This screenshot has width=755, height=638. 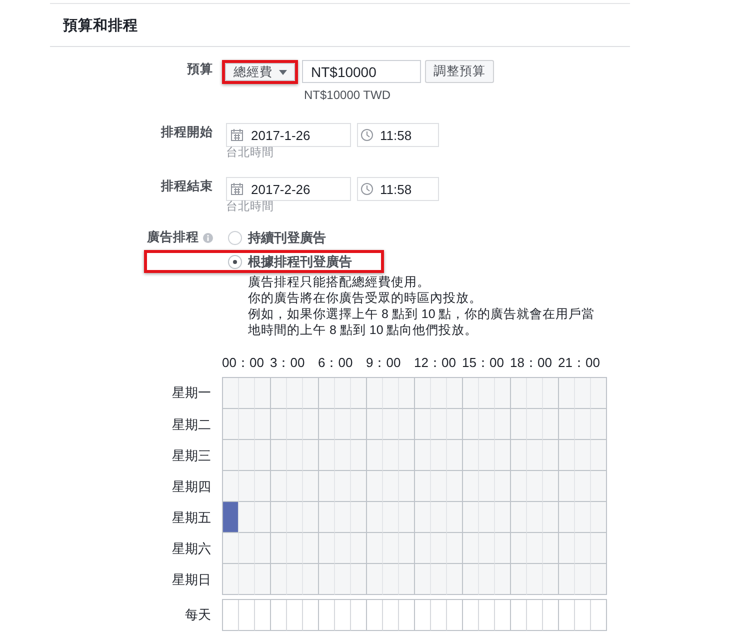 What do you see at coordinates (288, 135) in the screenshot?
I see `date-field: 2017-1-26` at bounding box center [288, 135].